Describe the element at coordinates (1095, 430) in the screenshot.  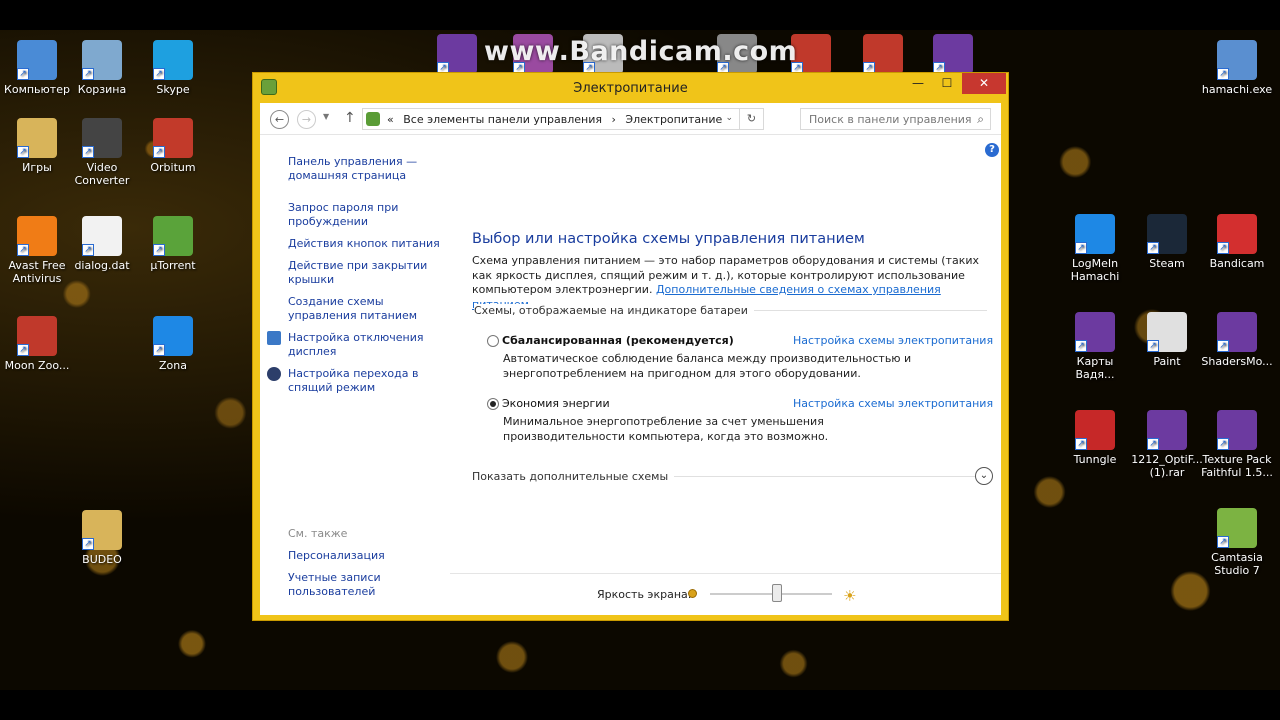
I see `tunngle-icon: ↗` at that location.